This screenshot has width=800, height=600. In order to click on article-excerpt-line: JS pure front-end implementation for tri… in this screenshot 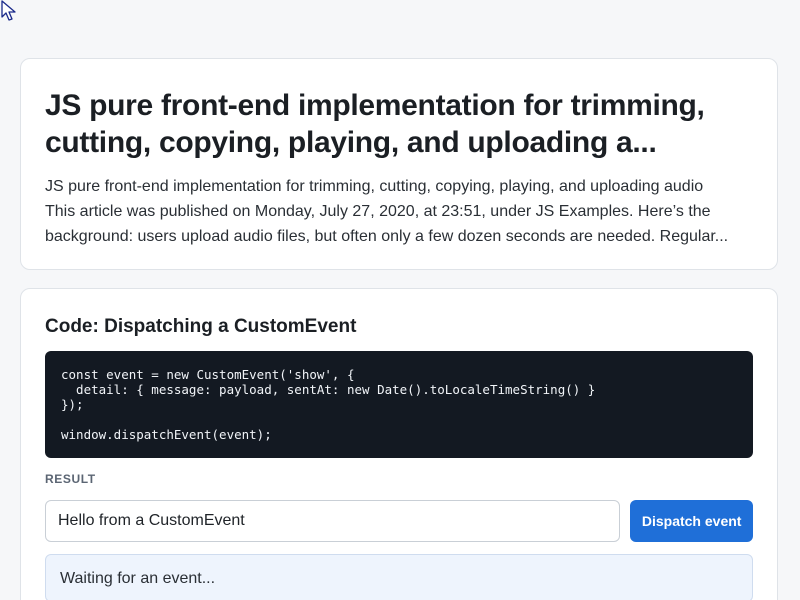, I will do `click(374, 186)`.